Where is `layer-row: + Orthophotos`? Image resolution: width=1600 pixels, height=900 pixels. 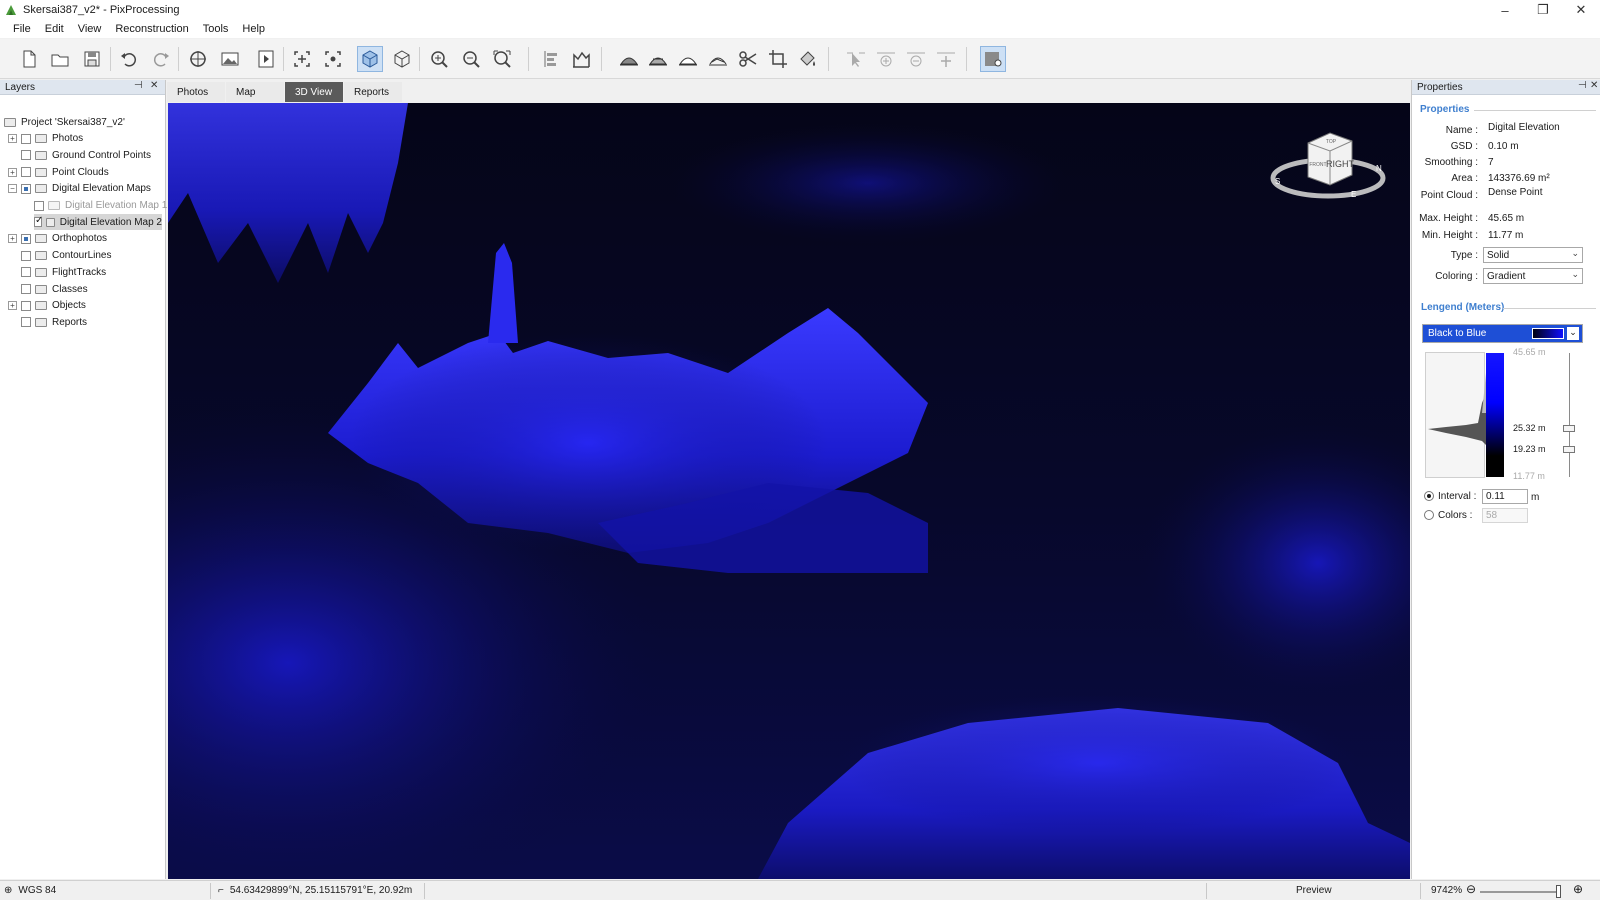
layer-row: + Orthophotos is located at coordinates (57, 239).